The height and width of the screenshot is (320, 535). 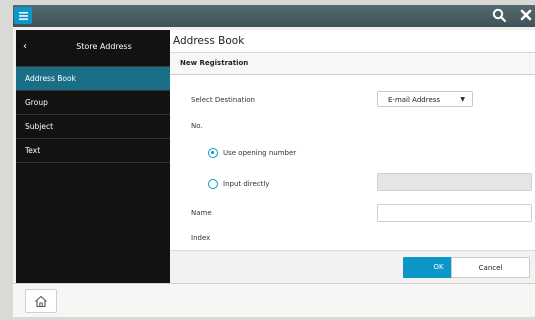 What do you see at coordinates (352, 41) in the screenshot?
I see `page-title: Address Book` at bounding box center [352, 41].